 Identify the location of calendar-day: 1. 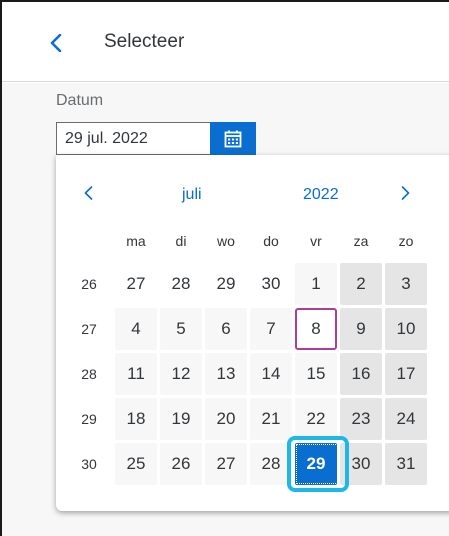
(316, 284).